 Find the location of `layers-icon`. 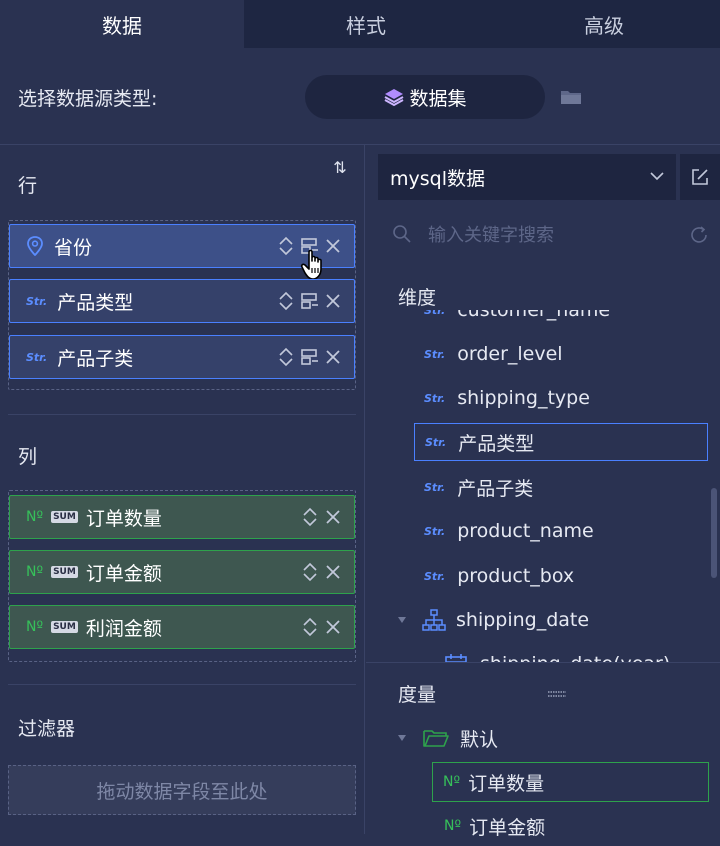

layers-icon is located at coordinates (394, 98).